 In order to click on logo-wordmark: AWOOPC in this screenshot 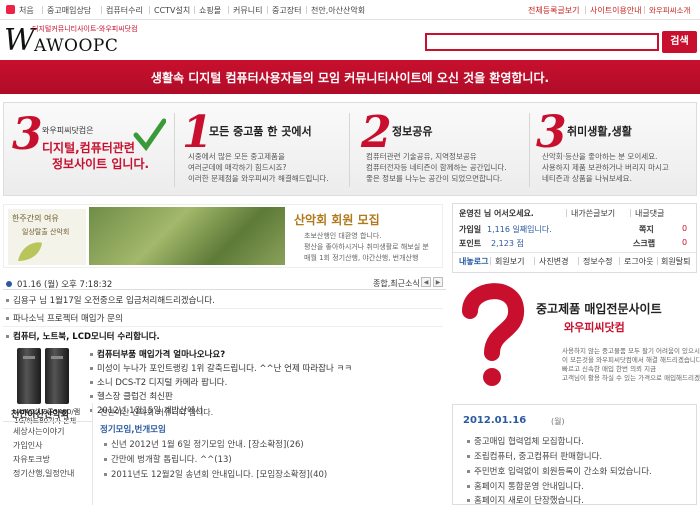, I will do `click(76, 46)`.